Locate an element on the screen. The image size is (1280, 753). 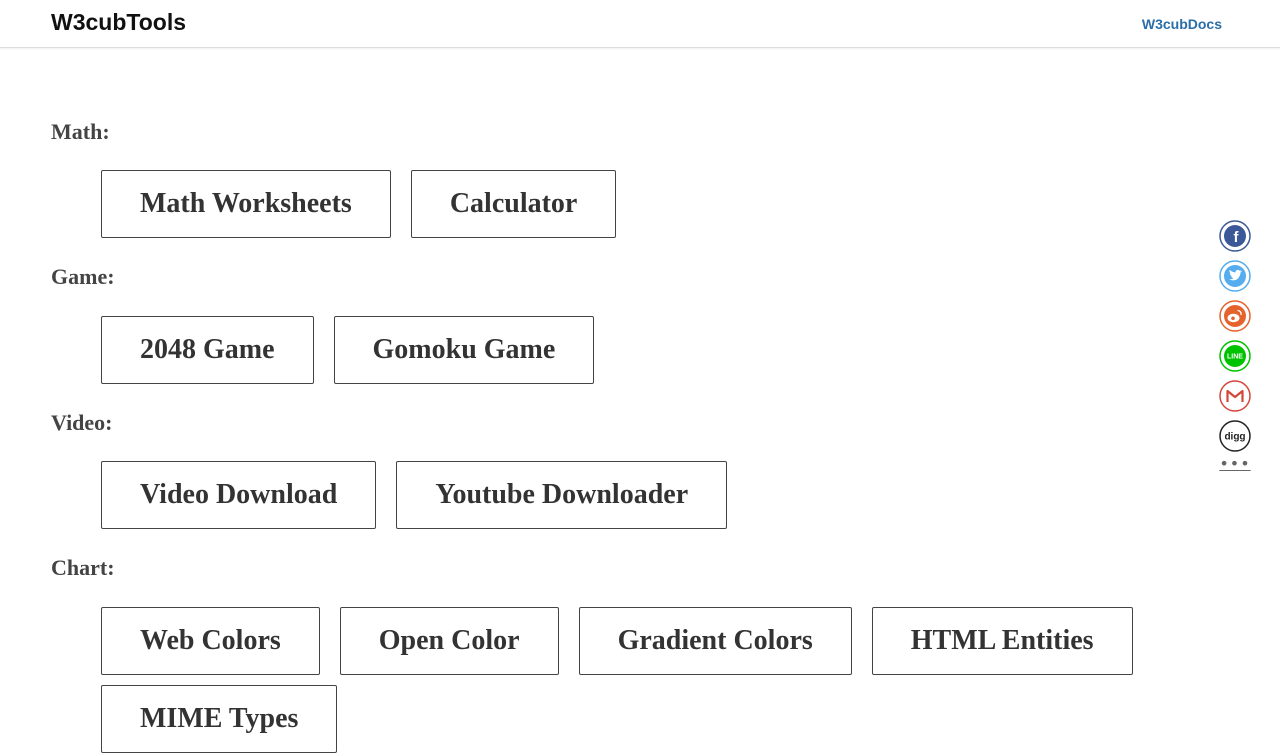
digg-icon: digg is located at coordinates (1235, 436).